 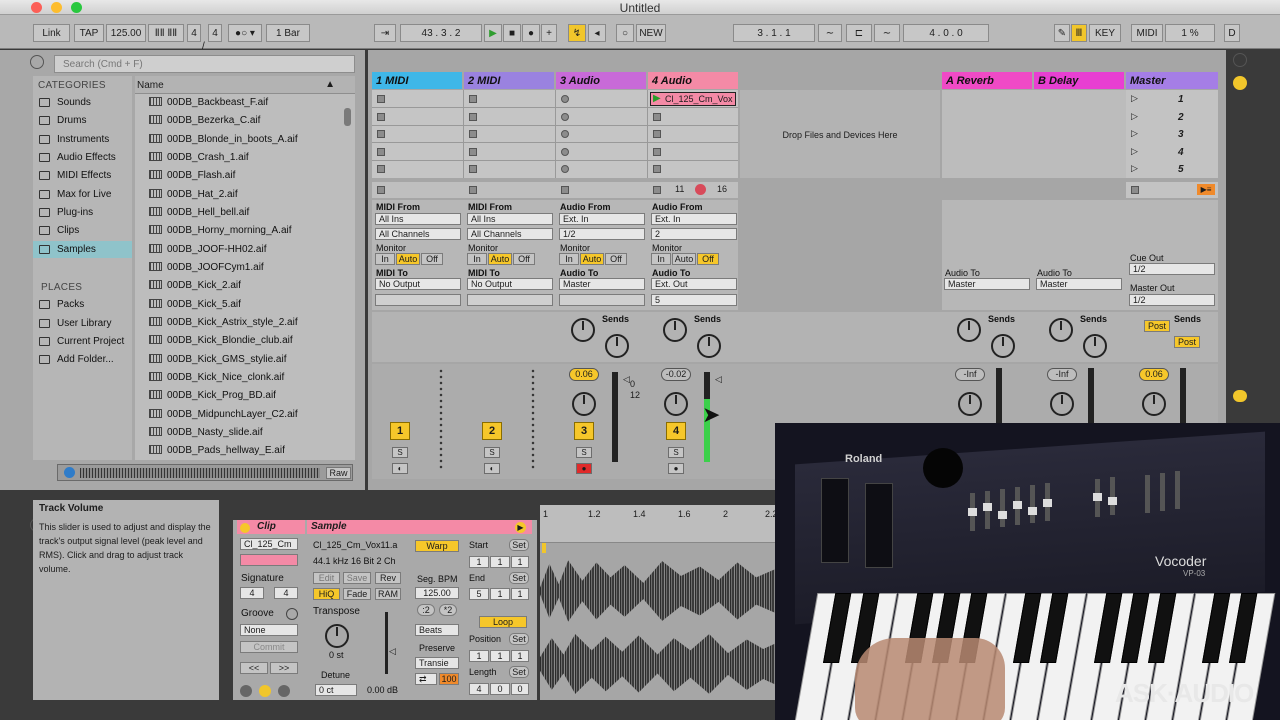 I want to click on track-header-4: 4 Audio, so click(x=693, y=80).